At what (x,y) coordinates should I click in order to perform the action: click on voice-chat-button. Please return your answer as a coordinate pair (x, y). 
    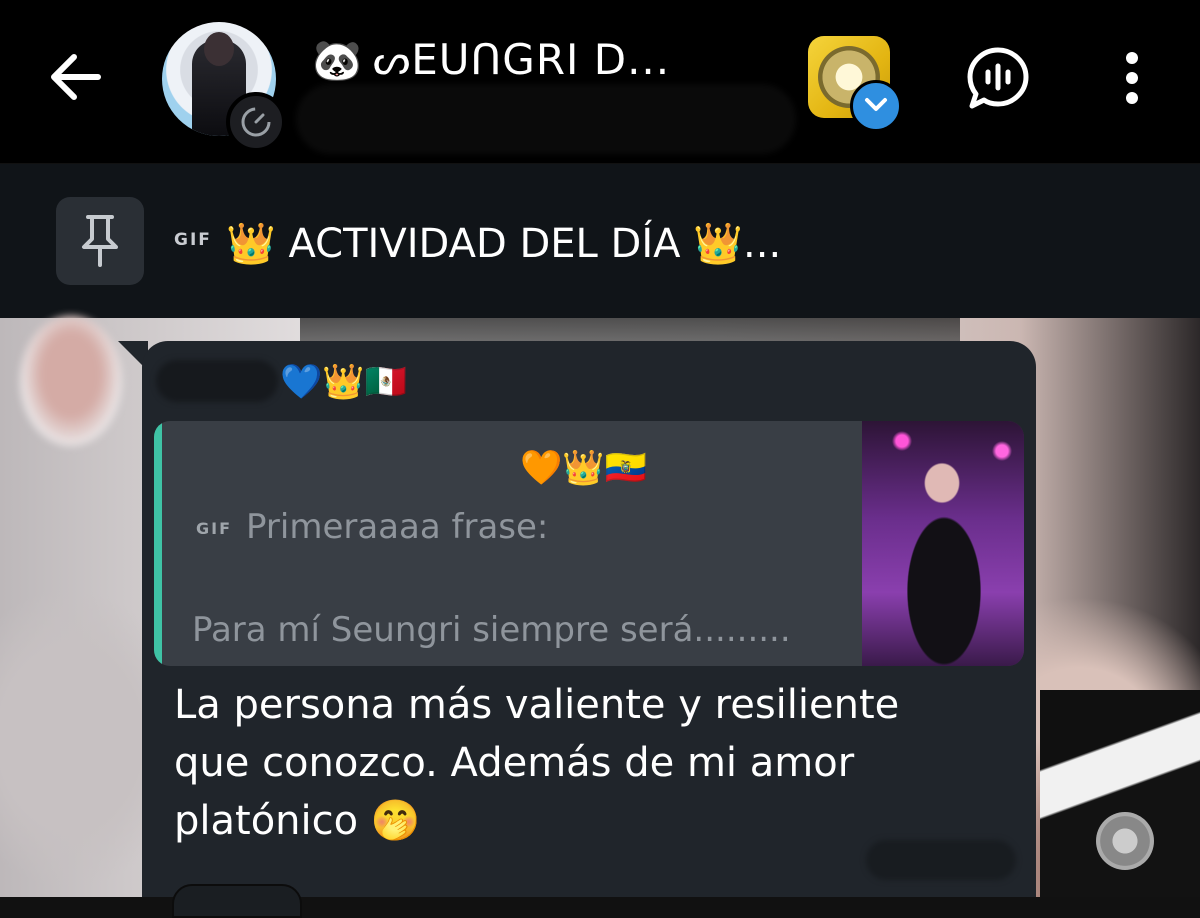
    Looking at the image, I should click on (998, 78).